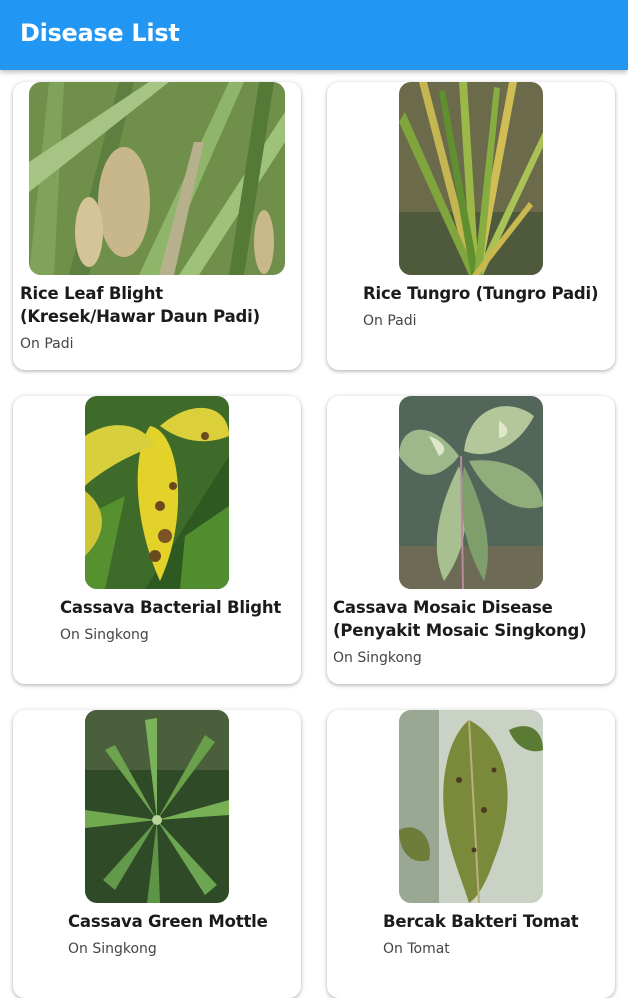  Describe the element at coordinates (168, 921) in the screenshot. I see `disease-name: Cassava Green Mottle` at that location.